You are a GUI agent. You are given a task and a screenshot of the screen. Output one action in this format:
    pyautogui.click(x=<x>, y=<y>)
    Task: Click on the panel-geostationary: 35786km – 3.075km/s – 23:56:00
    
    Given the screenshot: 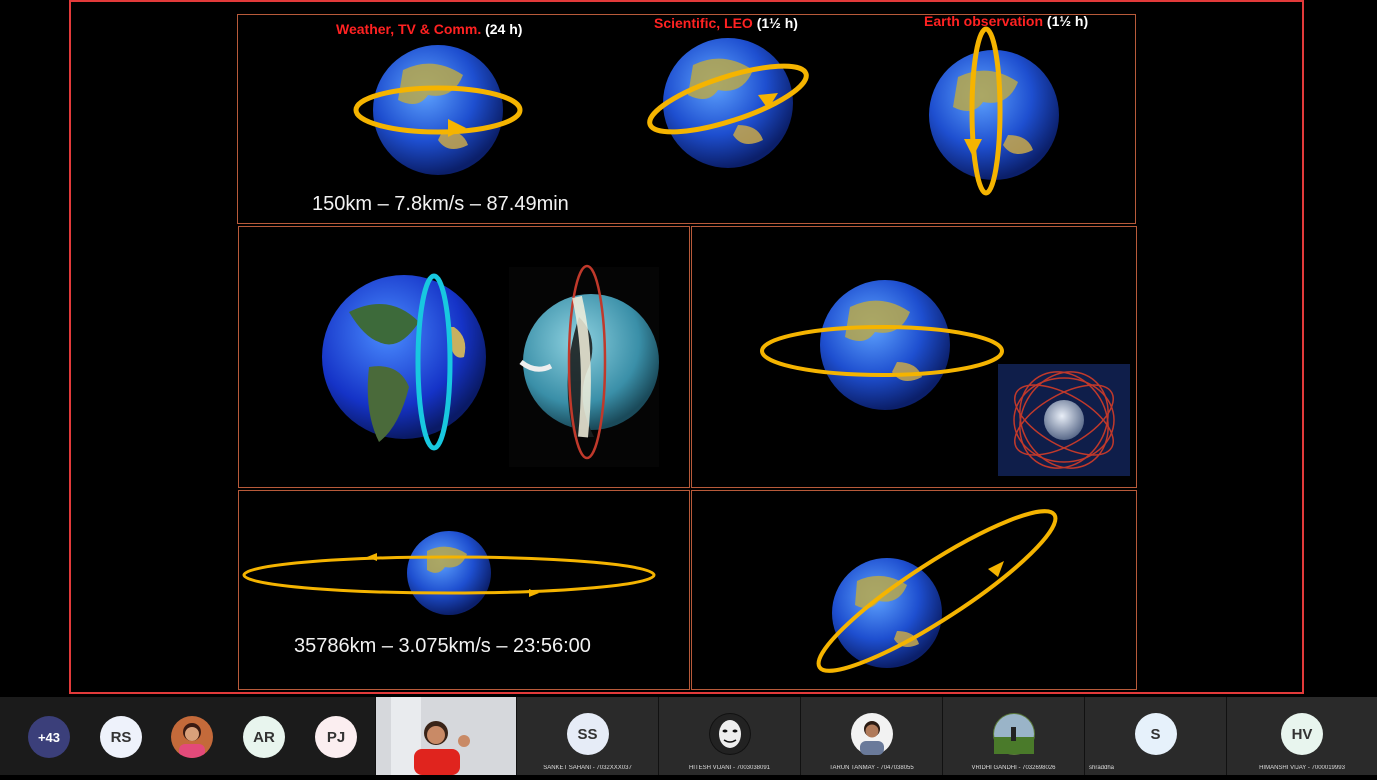 What is the action you would take?
    pyautogui.click(x=464, y=590)
    